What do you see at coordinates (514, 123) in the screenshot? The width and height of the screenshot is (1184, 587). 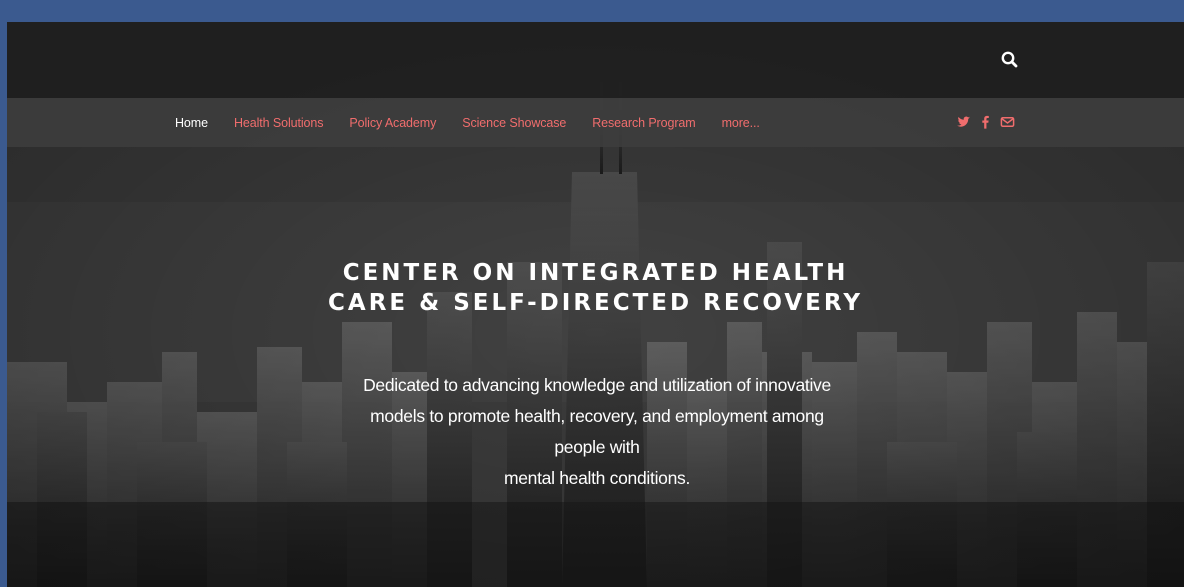 I see `nav-item-science-showcase: Science Showcase` at bounding box center [514, 123].